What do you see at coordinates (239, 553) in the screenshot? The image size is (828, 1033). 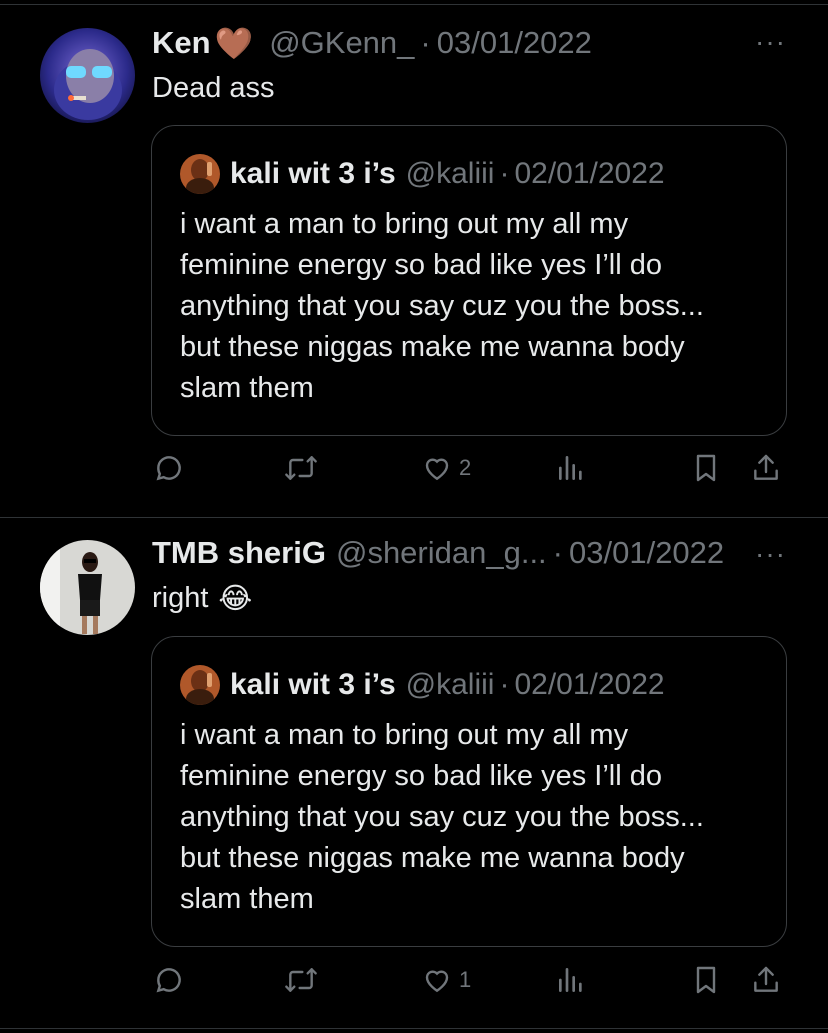 I see `author-name: TMB sheriG` at bounding box center [239, 553].